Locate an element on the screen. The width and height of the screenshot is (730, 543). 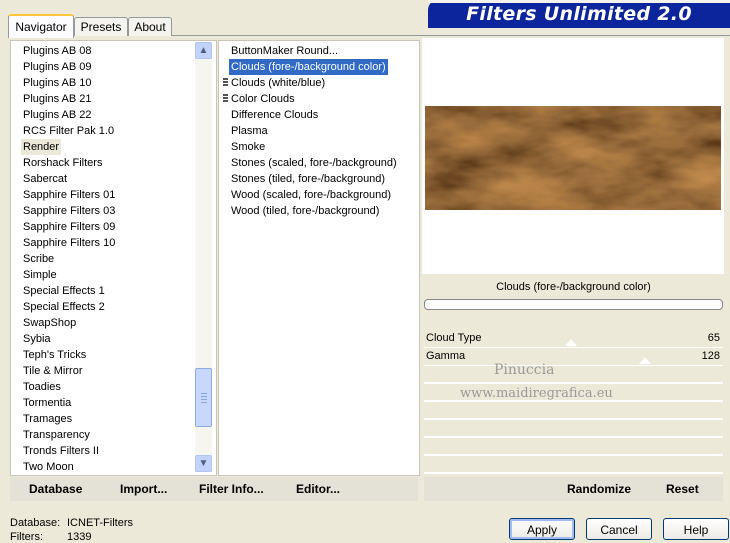
app-title-banner: Filters Unlimited 2.0 is located at coordinates (579, 14).